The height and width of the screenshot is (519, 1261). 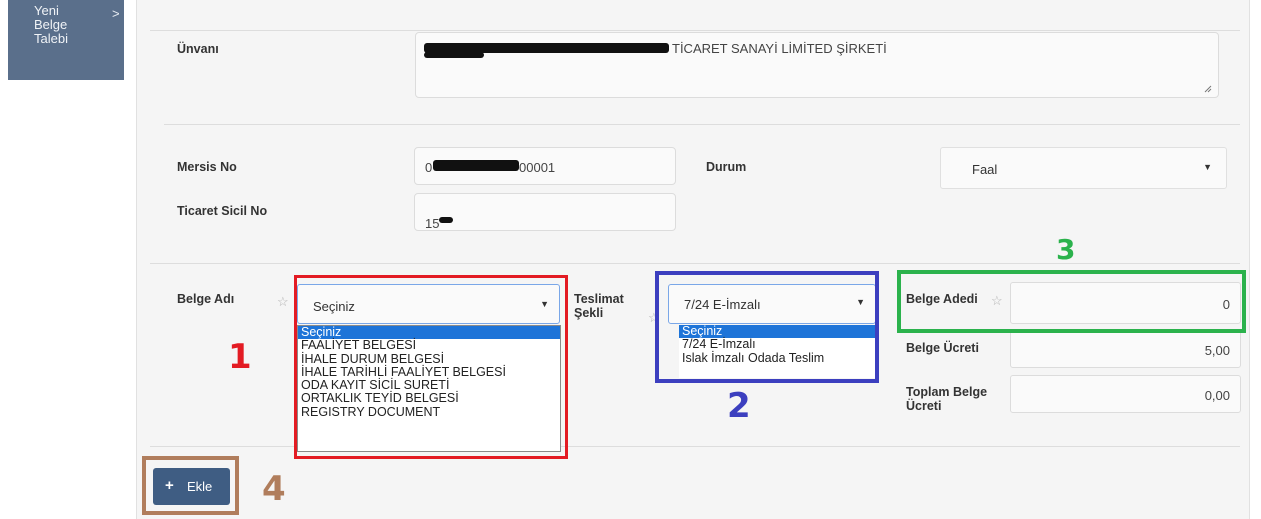 What do you see at coordinates (537, 167) in the screenshot?
I see `mersis-value-end: 00001` at bounding box center [537, 167].